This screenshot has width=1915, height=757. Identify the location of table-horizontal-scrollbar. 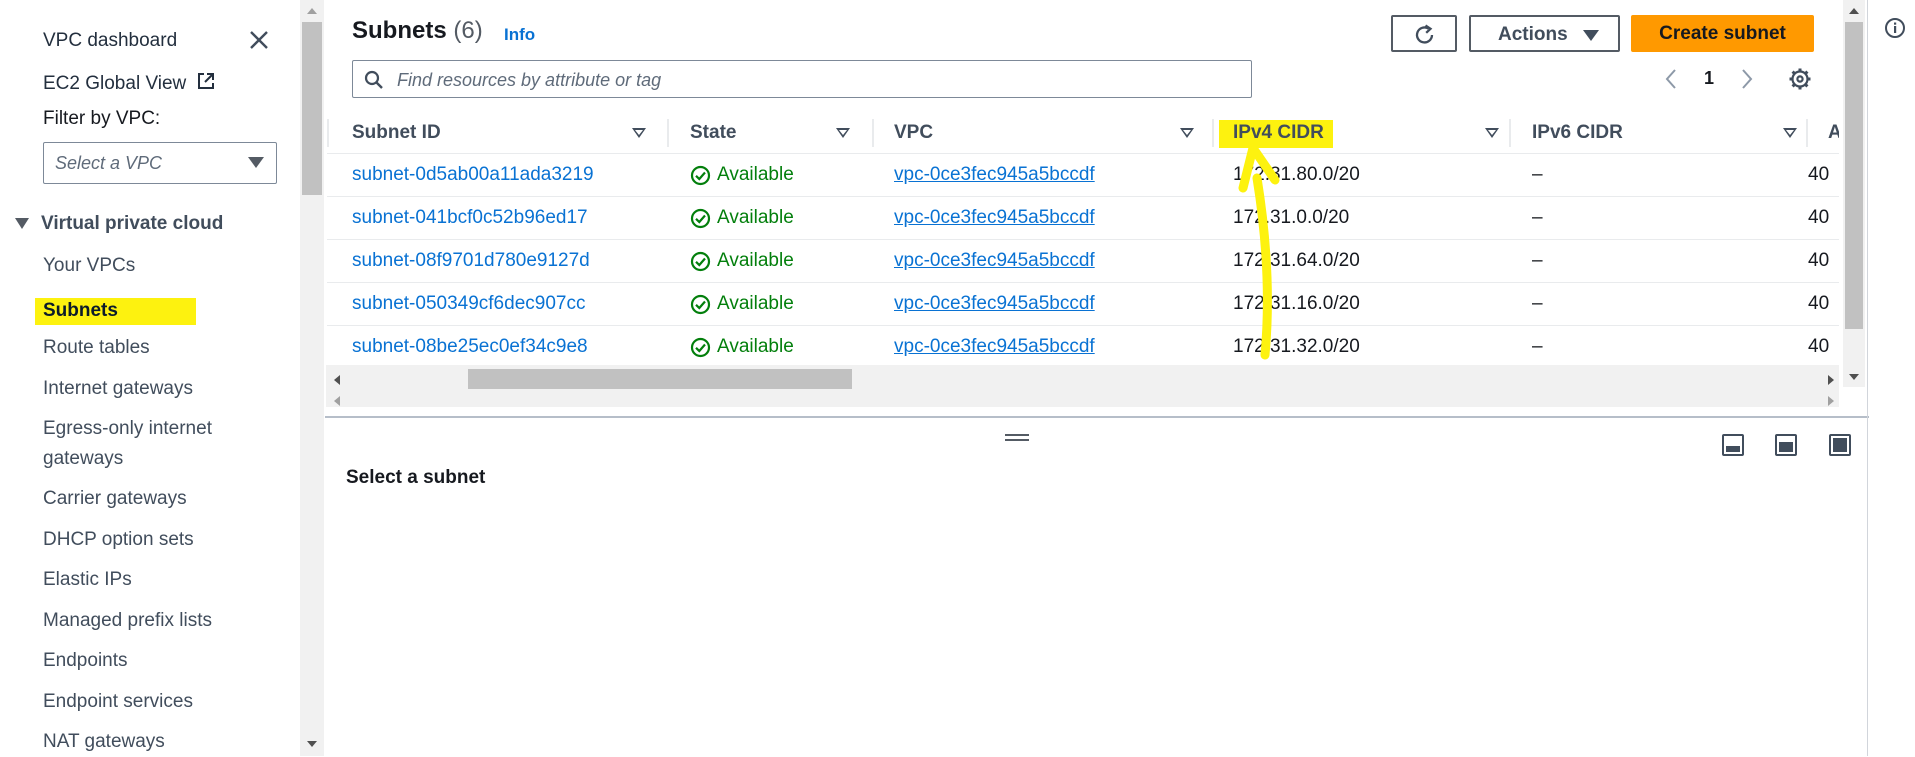
(1082, 386).